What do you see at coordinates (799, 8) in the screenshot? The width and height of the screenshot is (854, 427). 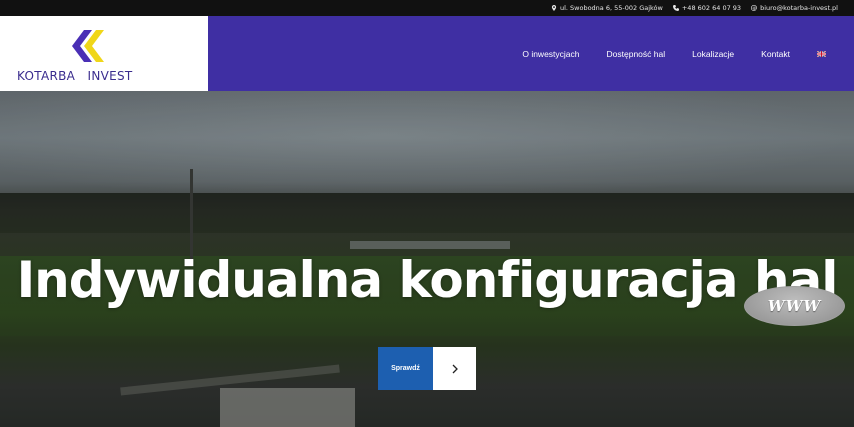 I see `email-text: biuro@kotarba-invest.pl` at bounding box center [799, 8].